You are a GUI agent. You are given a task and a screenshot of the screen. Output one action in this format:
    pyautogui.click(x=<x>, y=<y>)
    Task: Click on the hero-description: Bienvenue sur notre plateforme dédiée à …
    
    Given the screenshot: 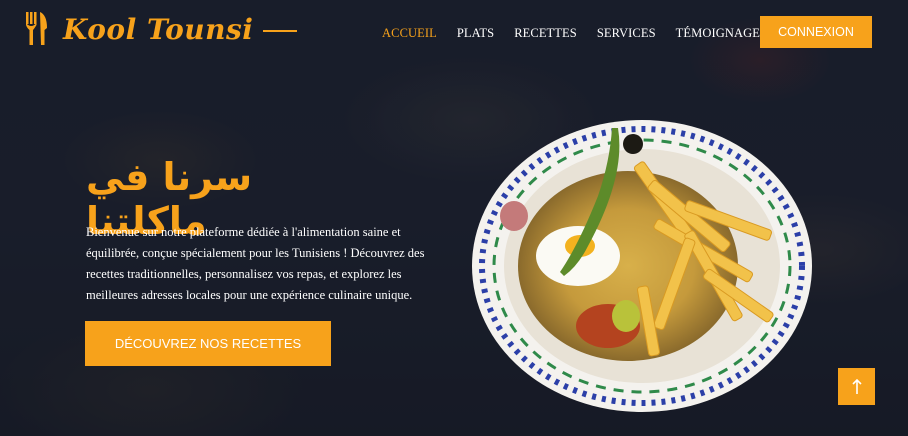 What is the action you would take?
    pyautogui.click(x=255, y=263)
    